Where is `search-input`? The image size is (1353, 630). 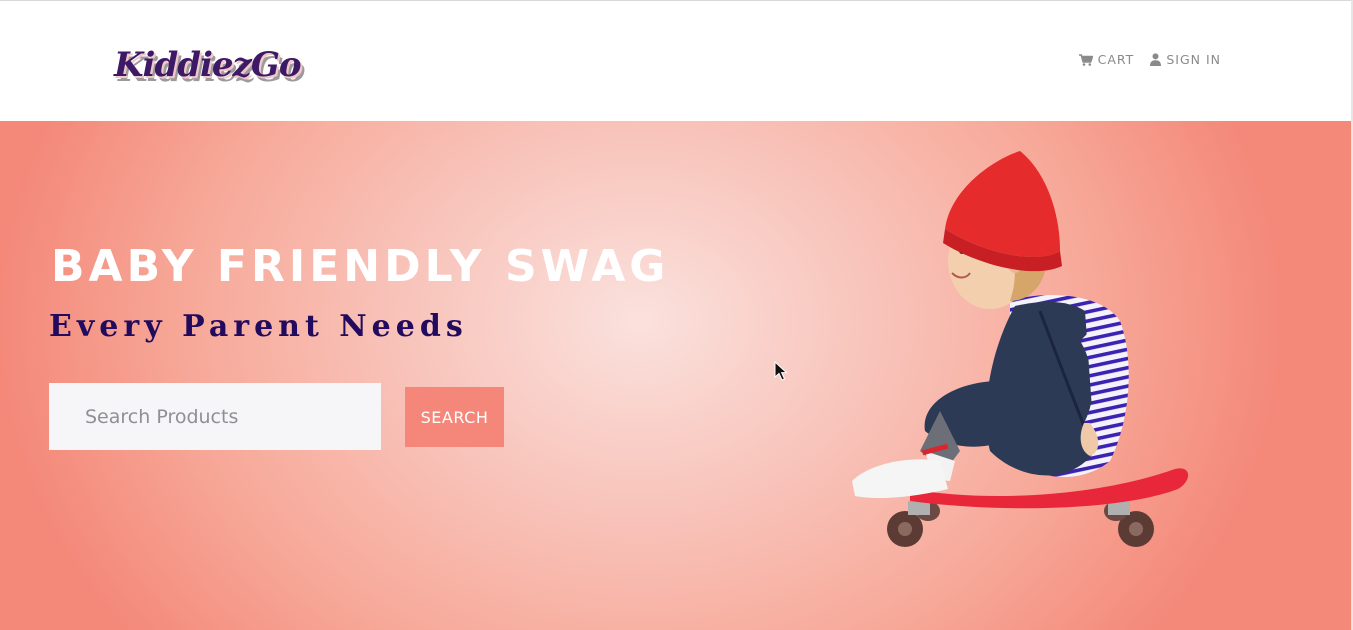 search-input is located at coordinates (215, 416).